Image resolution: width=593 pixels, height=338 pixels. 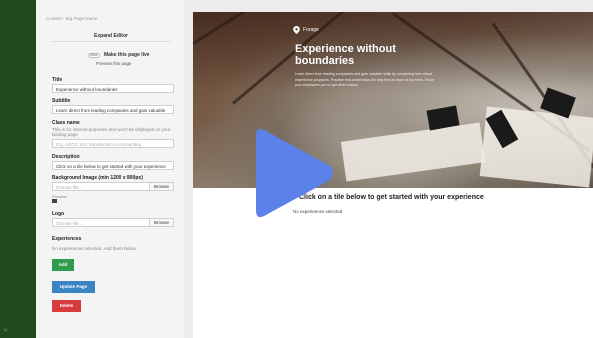 What do you see at coordinates (111, 36) in the screenshot?
I see `expand-editor-button: Expand Editor` at bounding box center [111, 36].